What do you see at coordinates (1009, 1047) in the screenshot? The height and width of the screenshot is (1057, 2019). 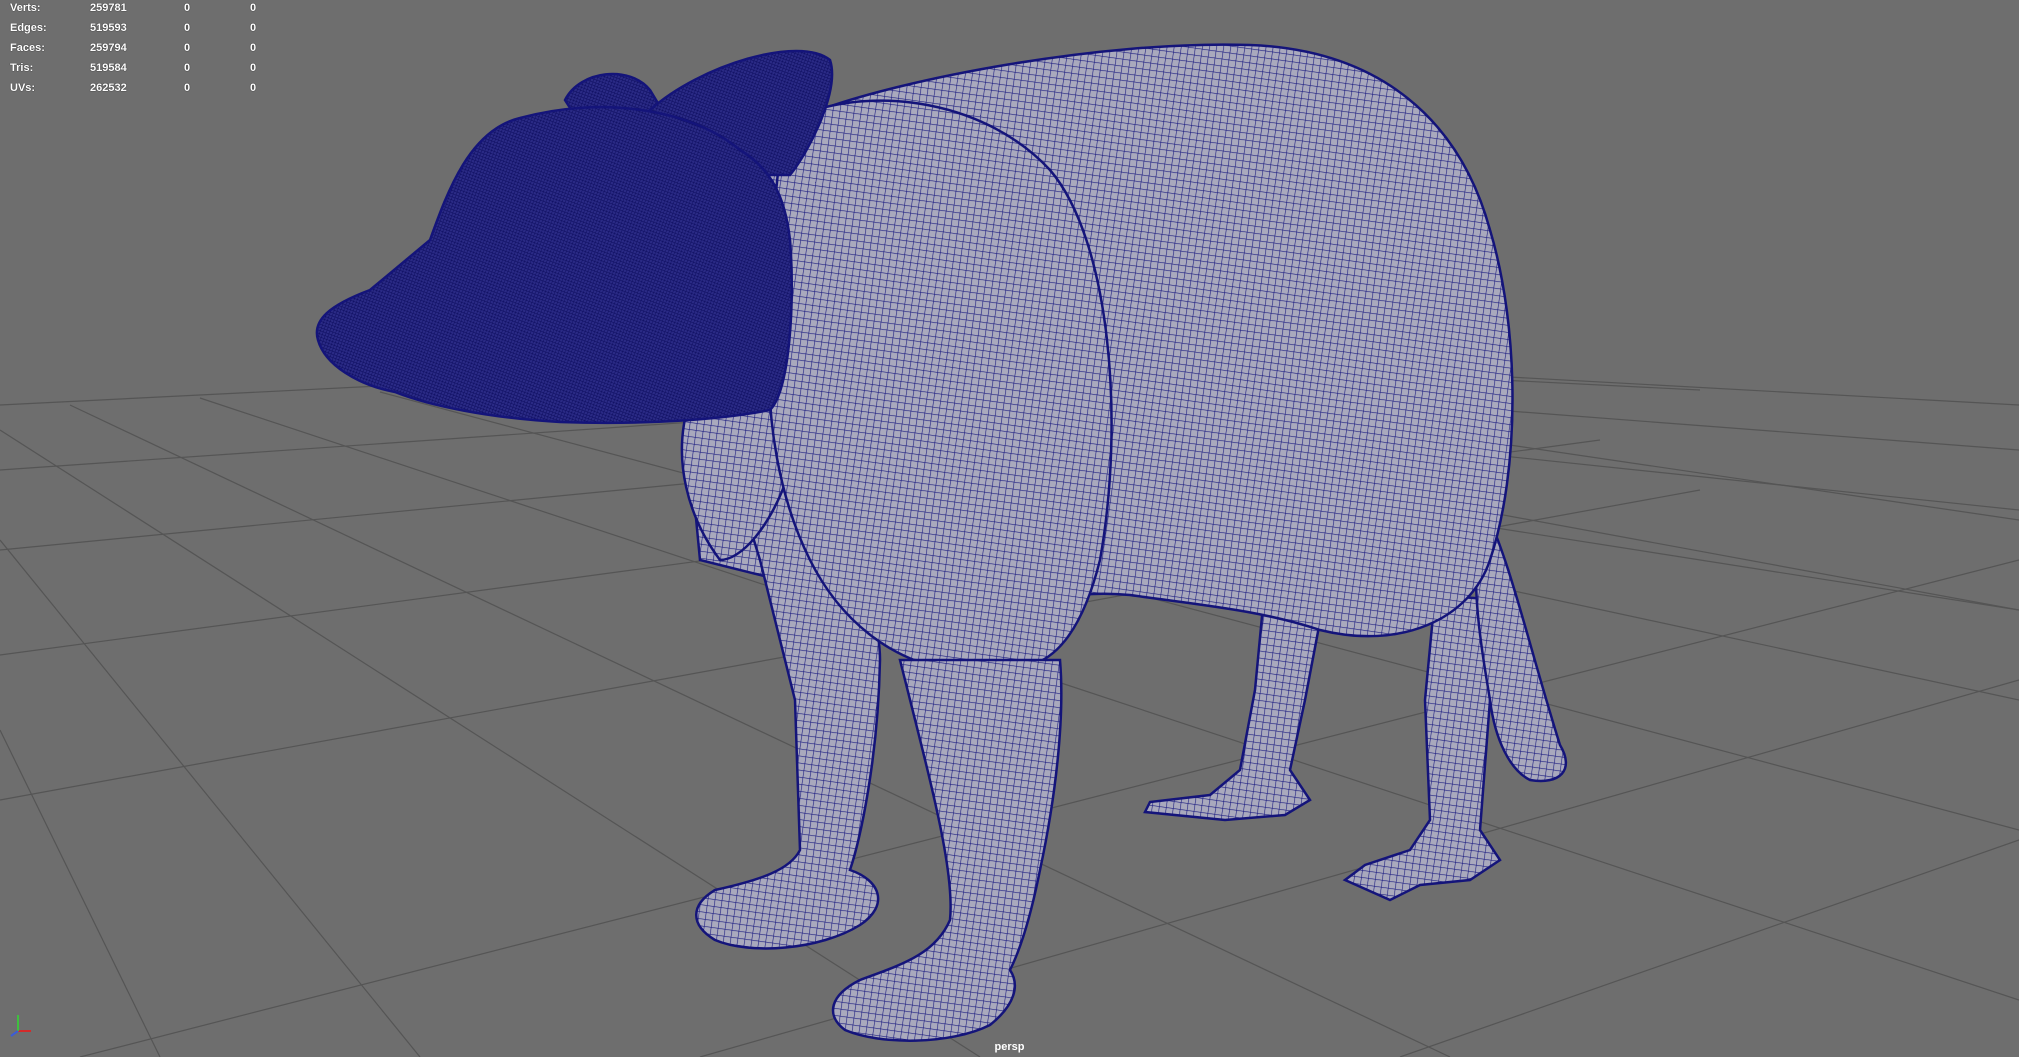 I see `camera-label: persp` at bounding box center [1009, 1047].